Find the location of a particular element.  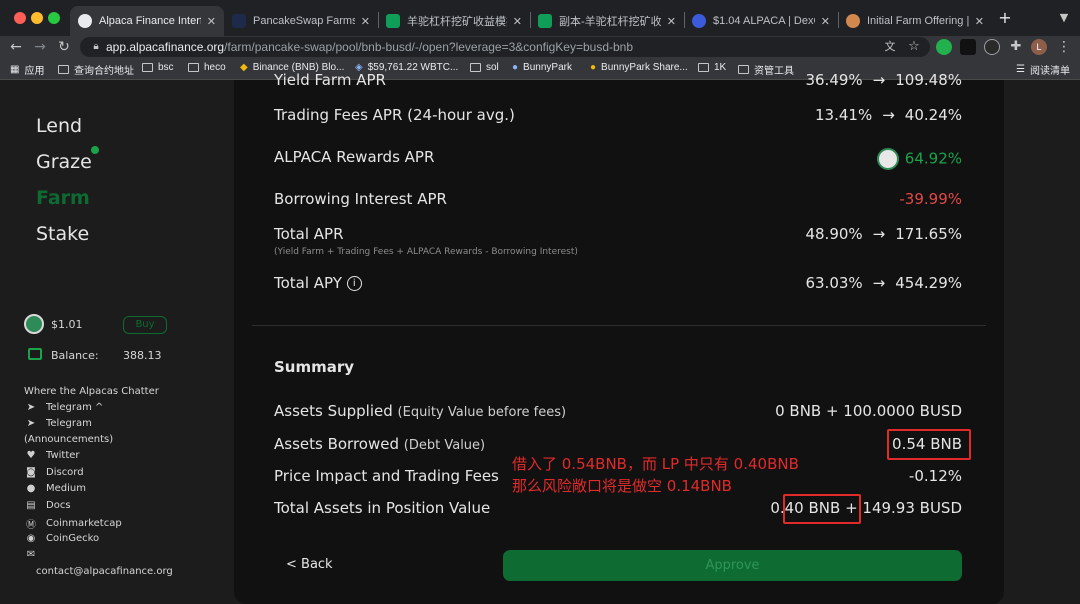

info-icon: i is located at coordinates (354, 283).